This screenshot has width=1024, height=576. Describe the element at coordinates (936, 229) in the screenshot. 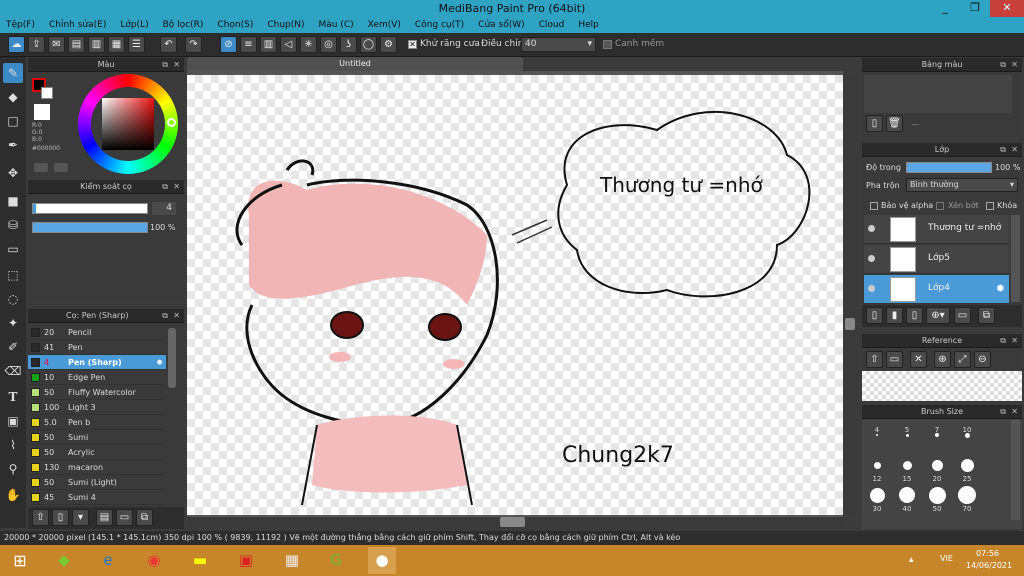

I see `layer-row: Thương tư =nhớ` at that location.